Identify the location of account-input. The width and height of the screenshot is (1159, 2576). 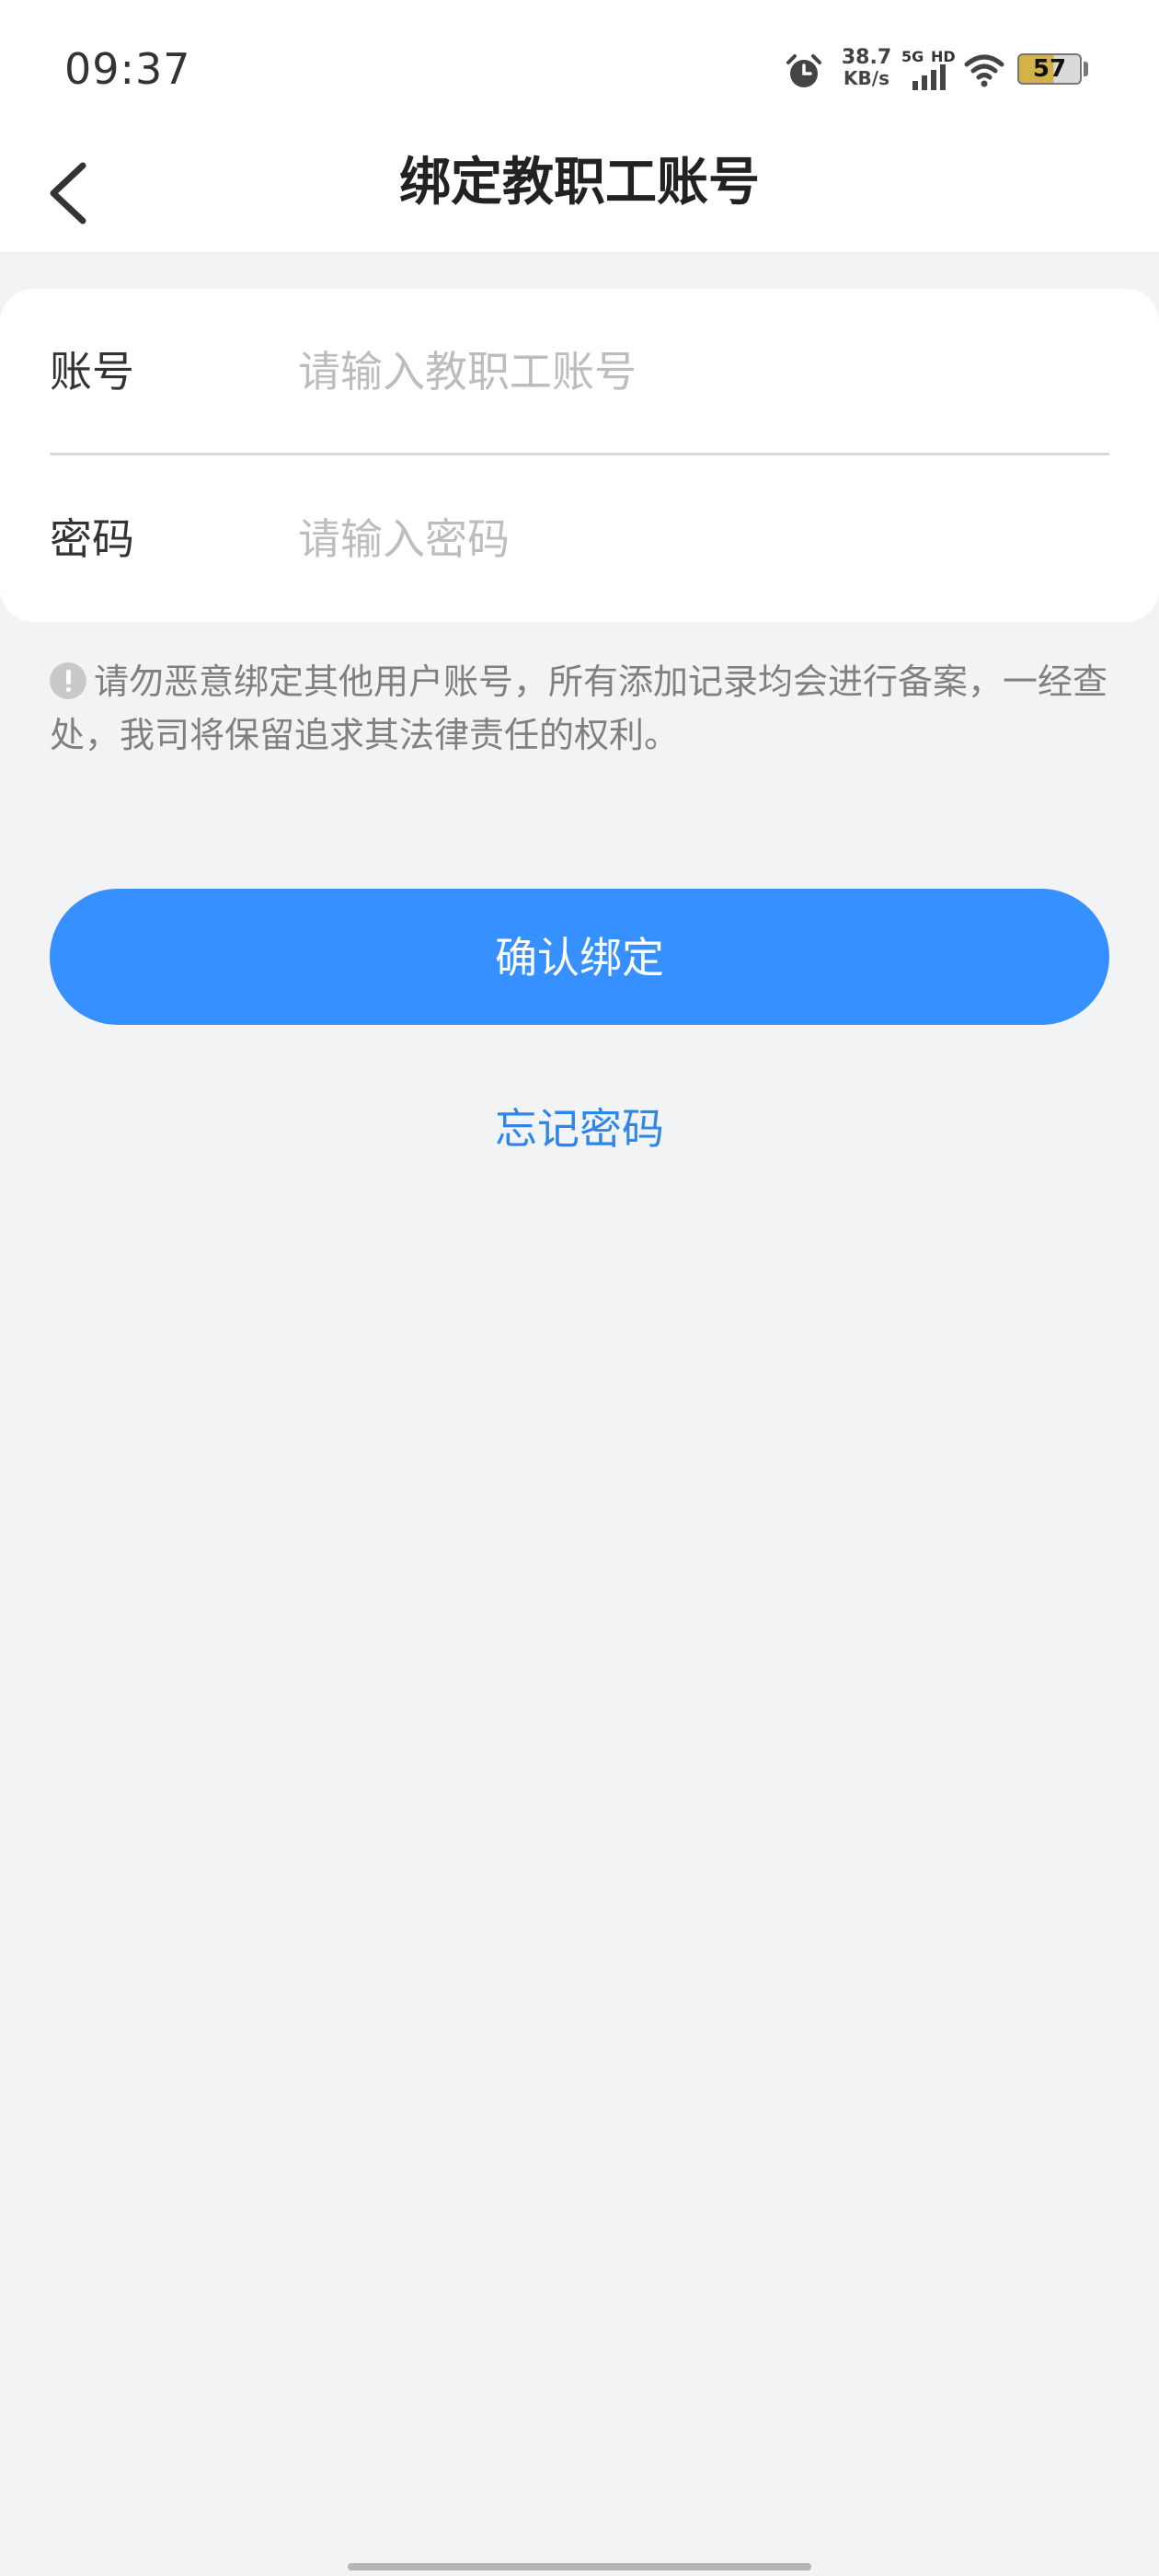
(693, 372).